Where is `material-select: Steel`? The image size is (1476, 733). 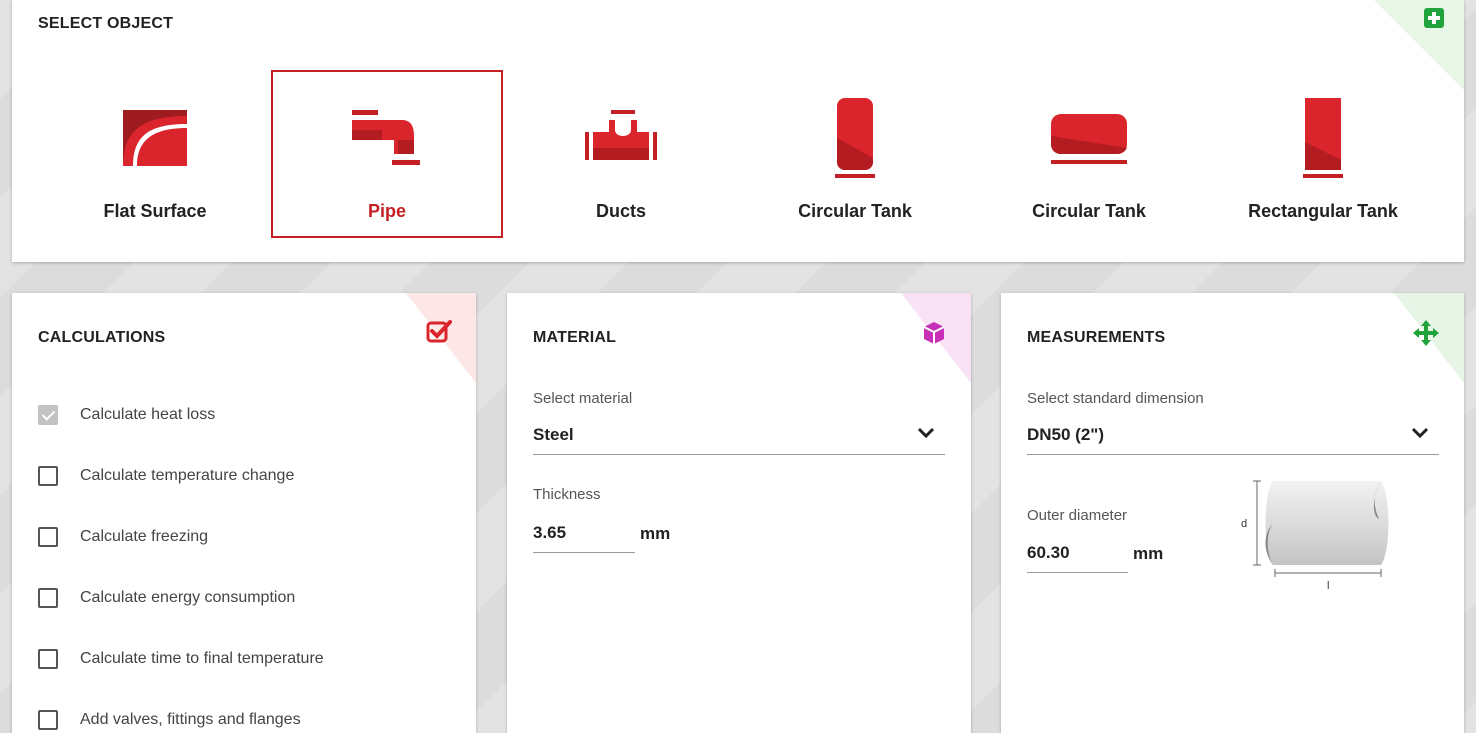
material-select: Steel is located at coordinates (739, 438).